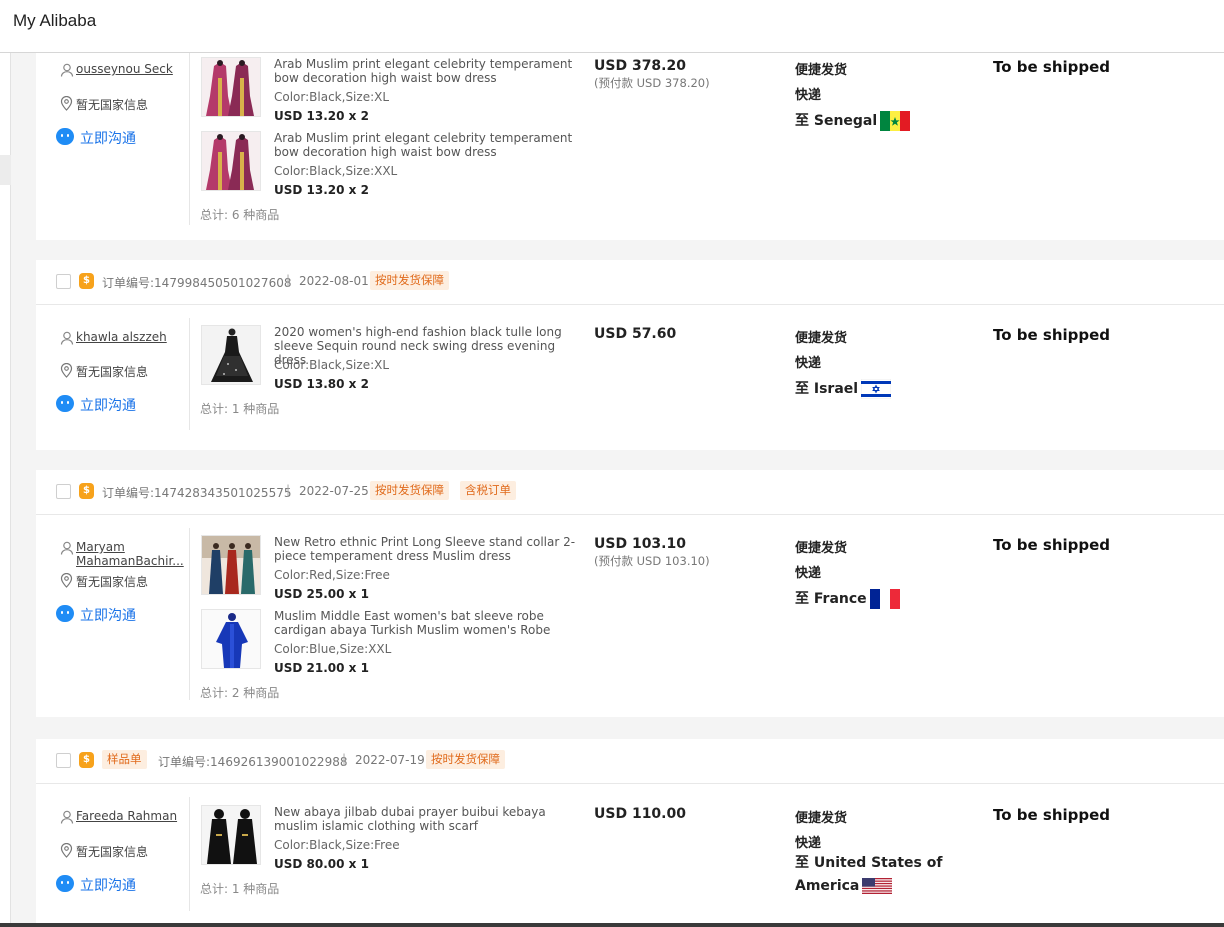 Image resolution: width=1224 pixels, height=927 pixels. Describe the element at coordinates (836, 121) in the screenshot. I see `destination-country: 至 Senegal` at that location.